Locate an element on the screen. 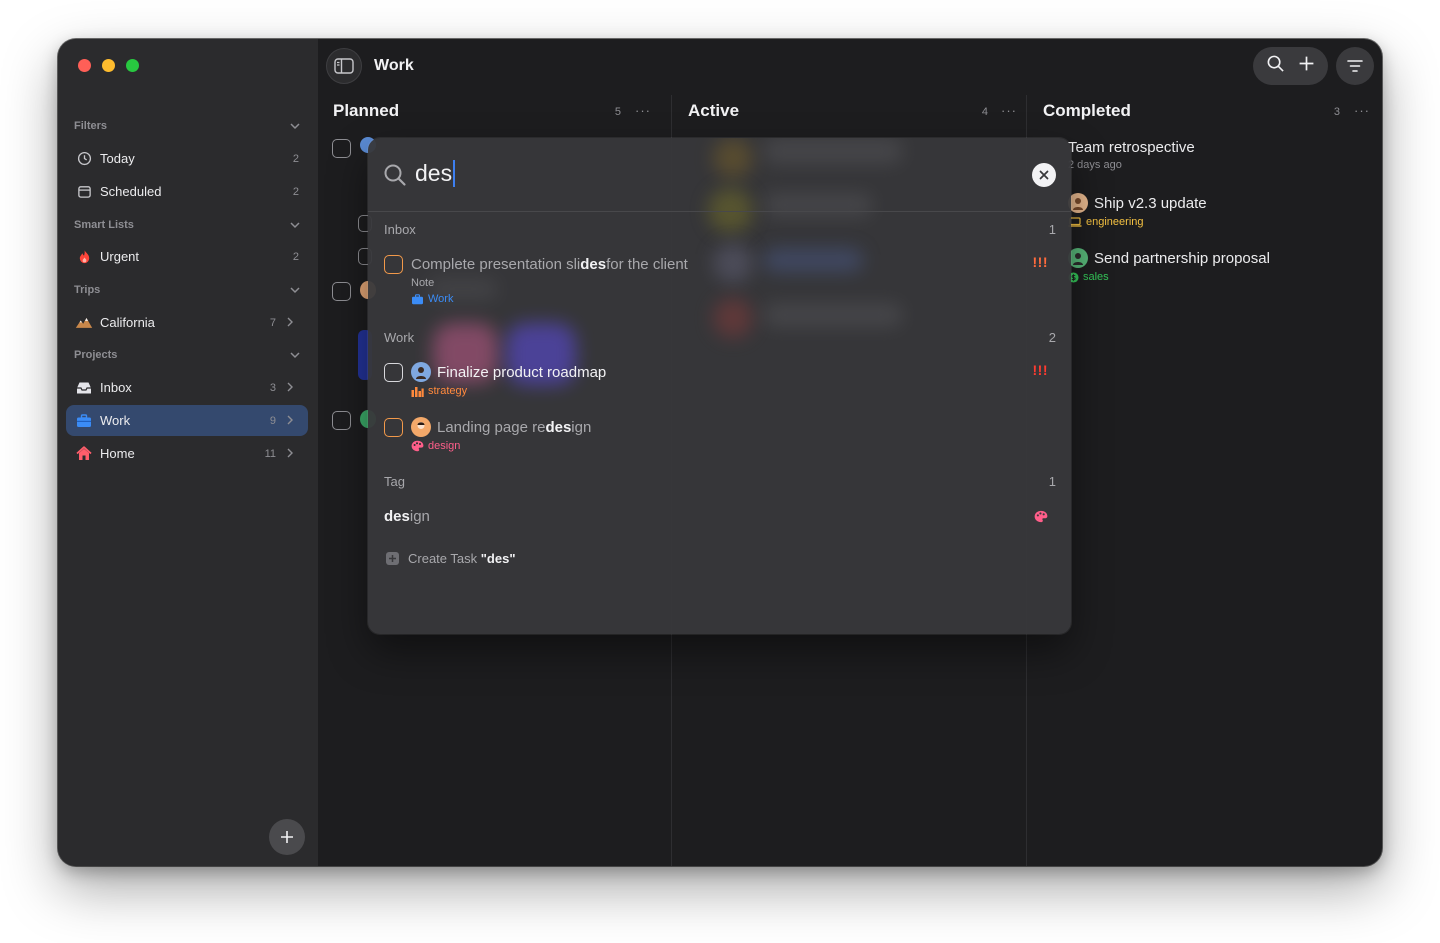  section-trips-label: Trips is located at coordinates (87, 290).